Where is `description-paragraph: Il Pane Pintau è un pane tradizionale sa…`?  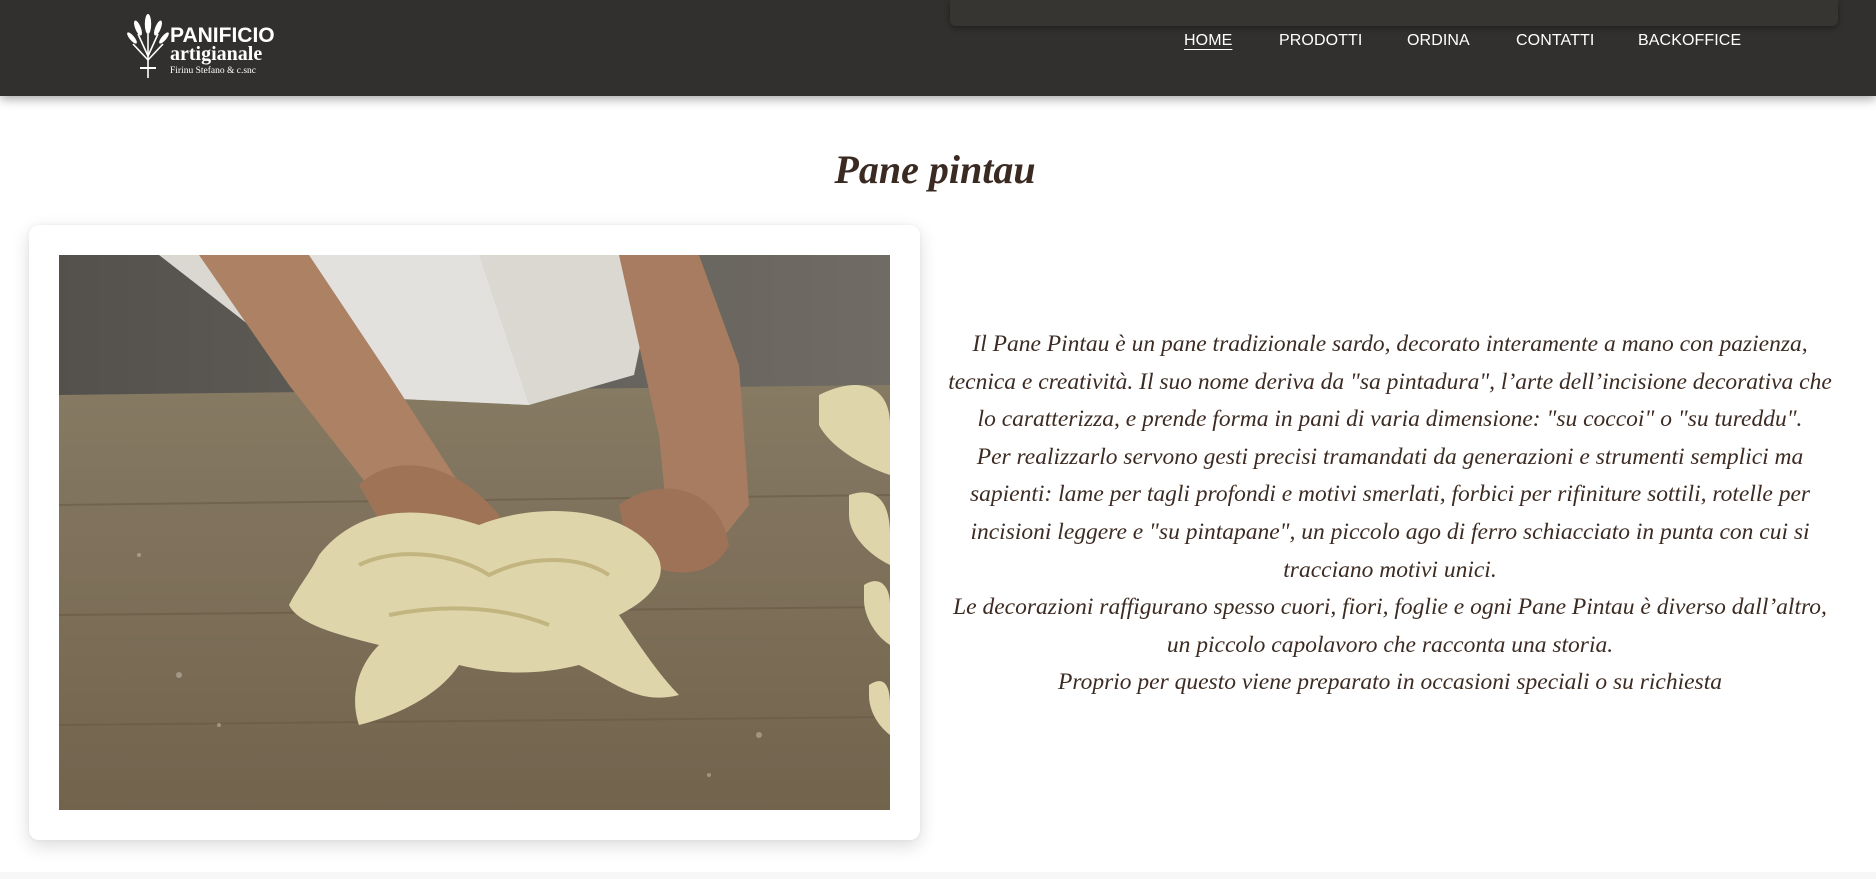 description-paragraph: Il Pane Pintau è un pane tradizionale sa… is located at coordinates (1390, 382).